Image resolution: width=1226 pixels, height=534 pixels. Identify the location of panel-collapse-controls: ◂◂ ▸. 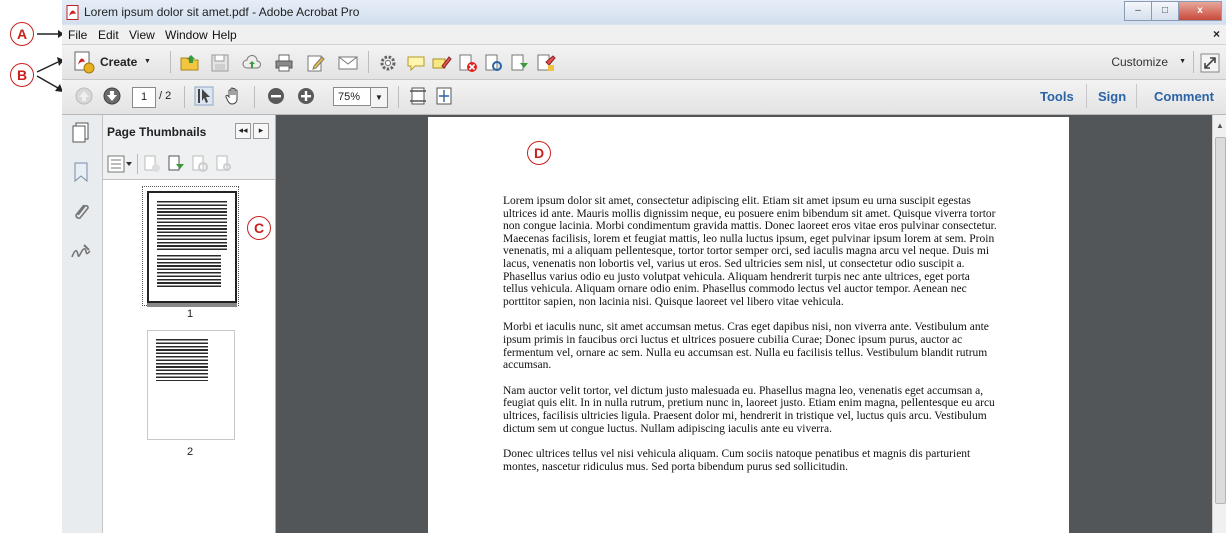
(253, 131).